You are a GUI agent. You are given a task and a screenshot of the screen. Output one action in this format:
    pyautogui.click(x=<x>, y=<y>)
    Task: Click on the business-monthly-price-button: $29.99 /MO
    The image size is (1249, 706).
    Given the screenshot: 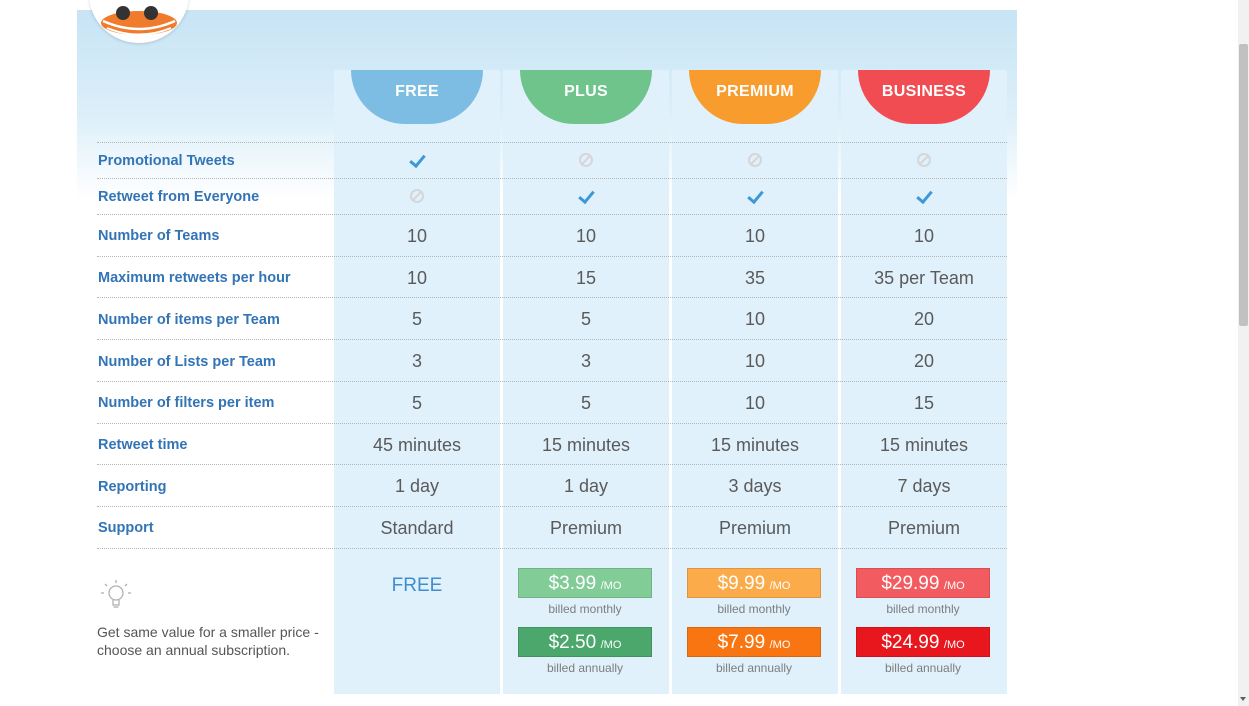 What is the action you would take?
    pyautogui.click(x=923, y=583)
    